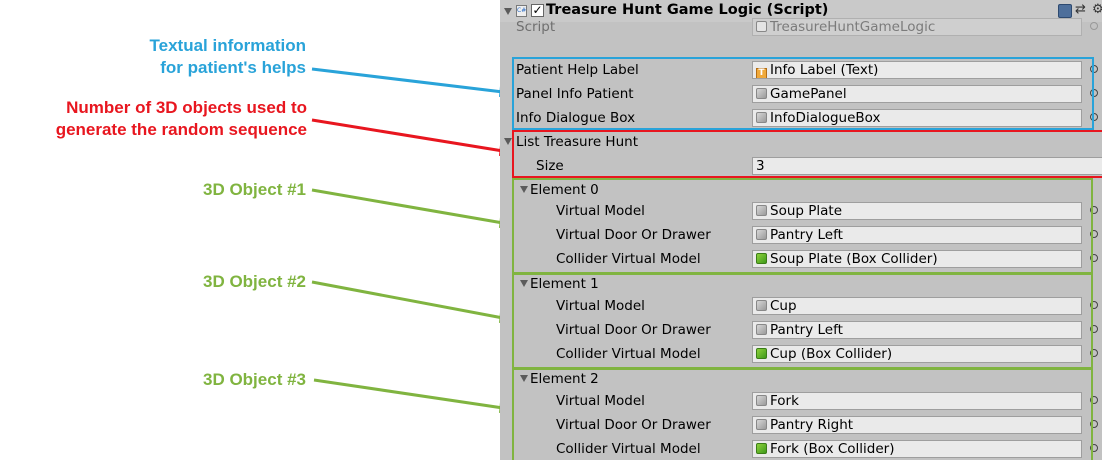  What do you see at coordinates (824, 70) in the screenshot?
I see `patient-help-label-value: Info Label (Text)` at bounding box center [824, 70].